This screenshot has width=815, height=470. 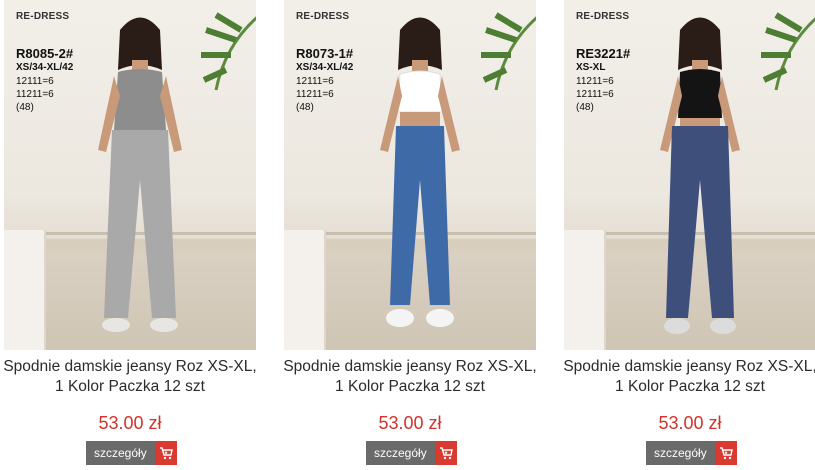 I want to click on pack-line-1: 11211=6, so click(x=595, y=81).